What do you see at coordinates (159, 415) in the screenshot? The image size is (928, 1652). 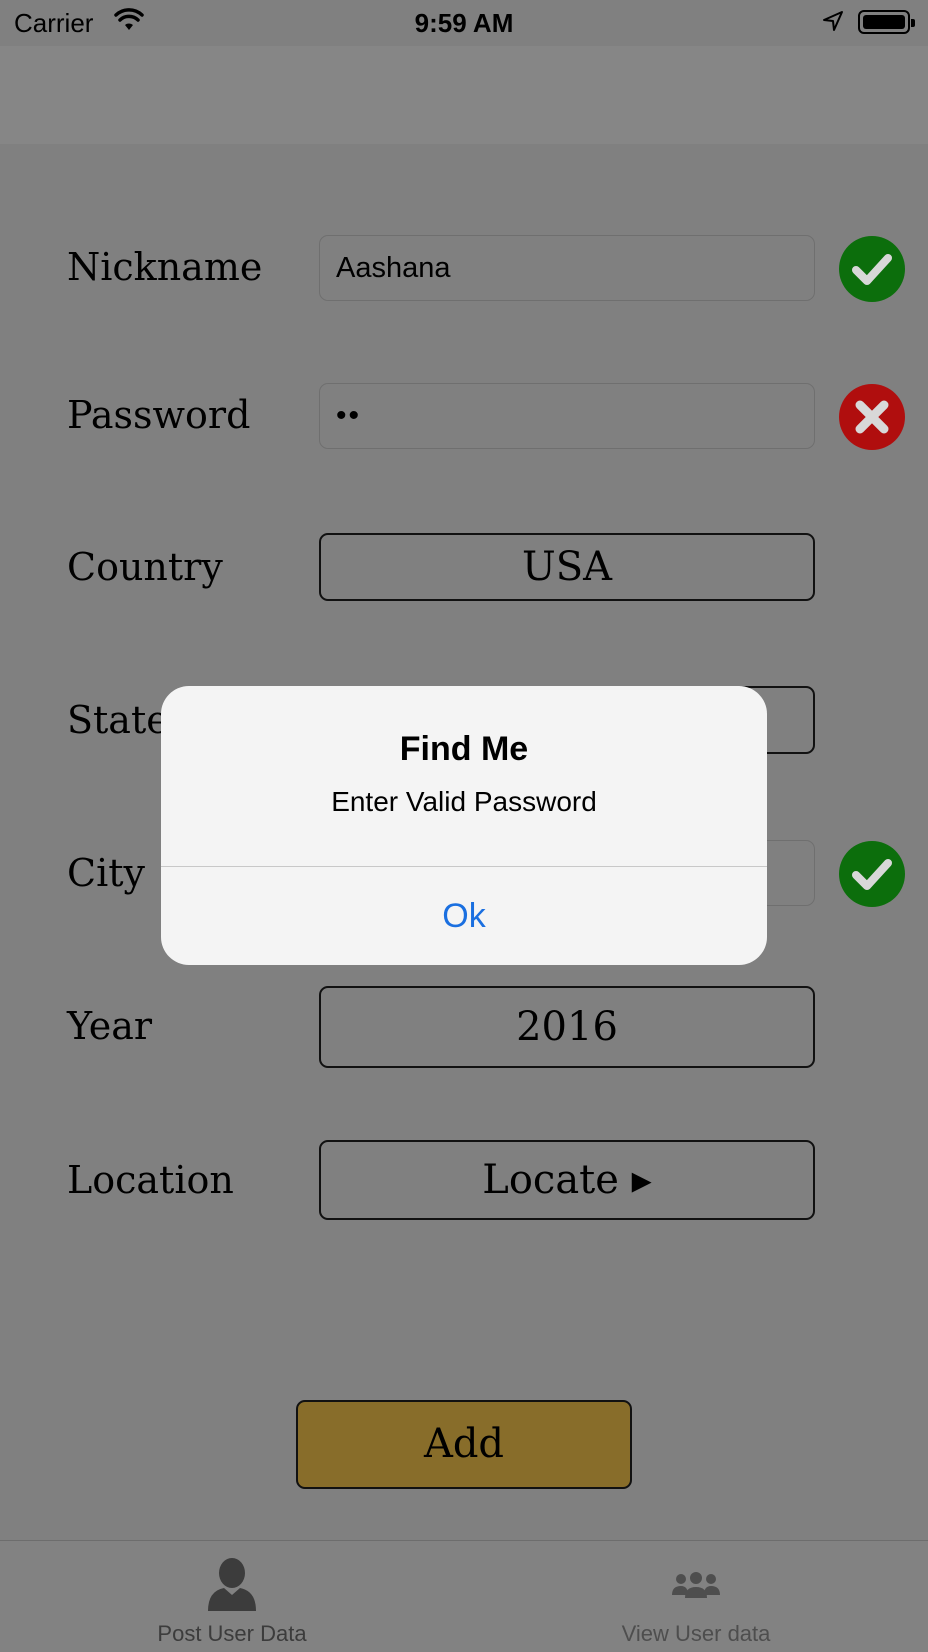 I see `password-label: Password` at bounding box center [159, 415].